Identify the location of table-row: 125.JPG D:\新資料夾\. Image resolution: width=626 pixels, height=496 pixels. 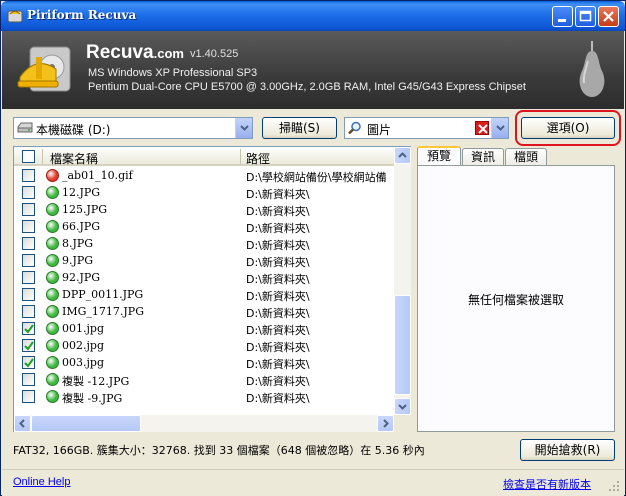
(204, 209).